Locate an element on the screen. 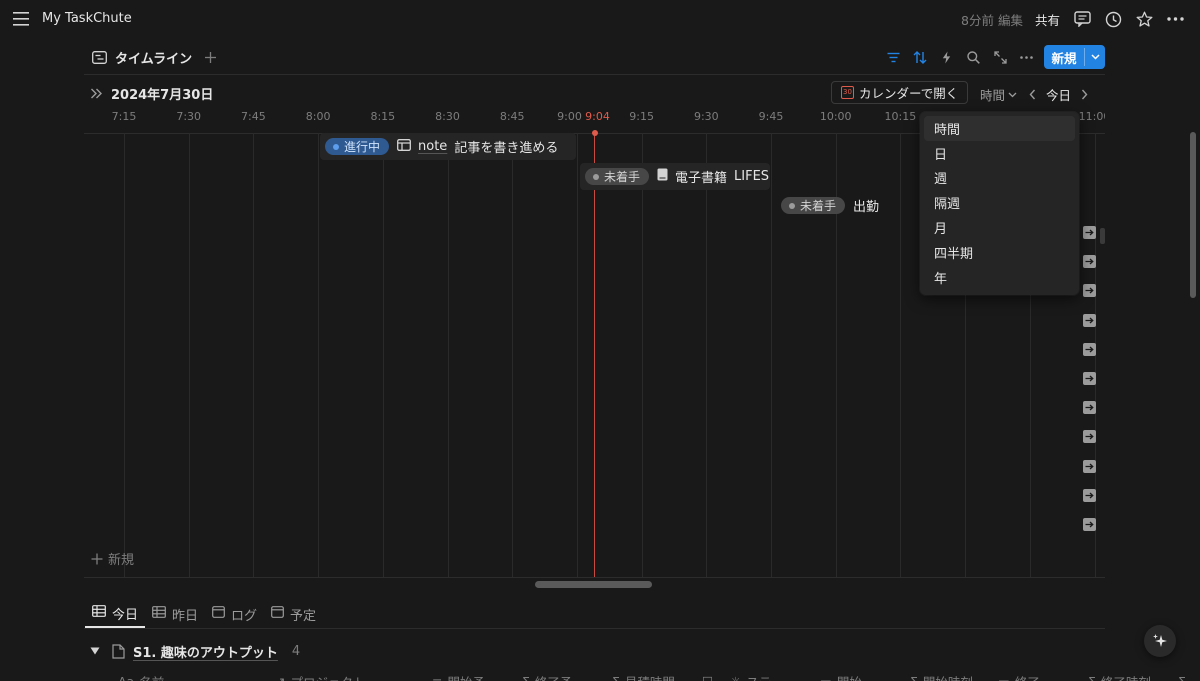  new-button-label: 新規 is located at coordinates (1064, 57).